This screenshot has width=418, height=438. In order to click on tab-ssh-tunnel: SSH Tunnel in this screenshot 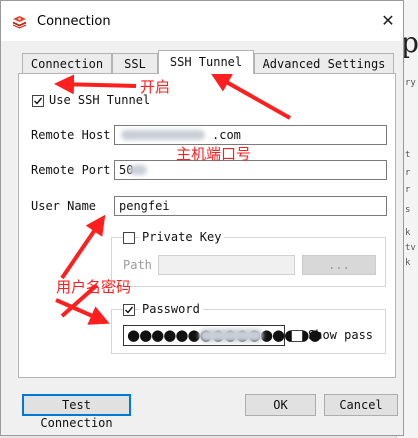, I will do `click(206, 62)`.